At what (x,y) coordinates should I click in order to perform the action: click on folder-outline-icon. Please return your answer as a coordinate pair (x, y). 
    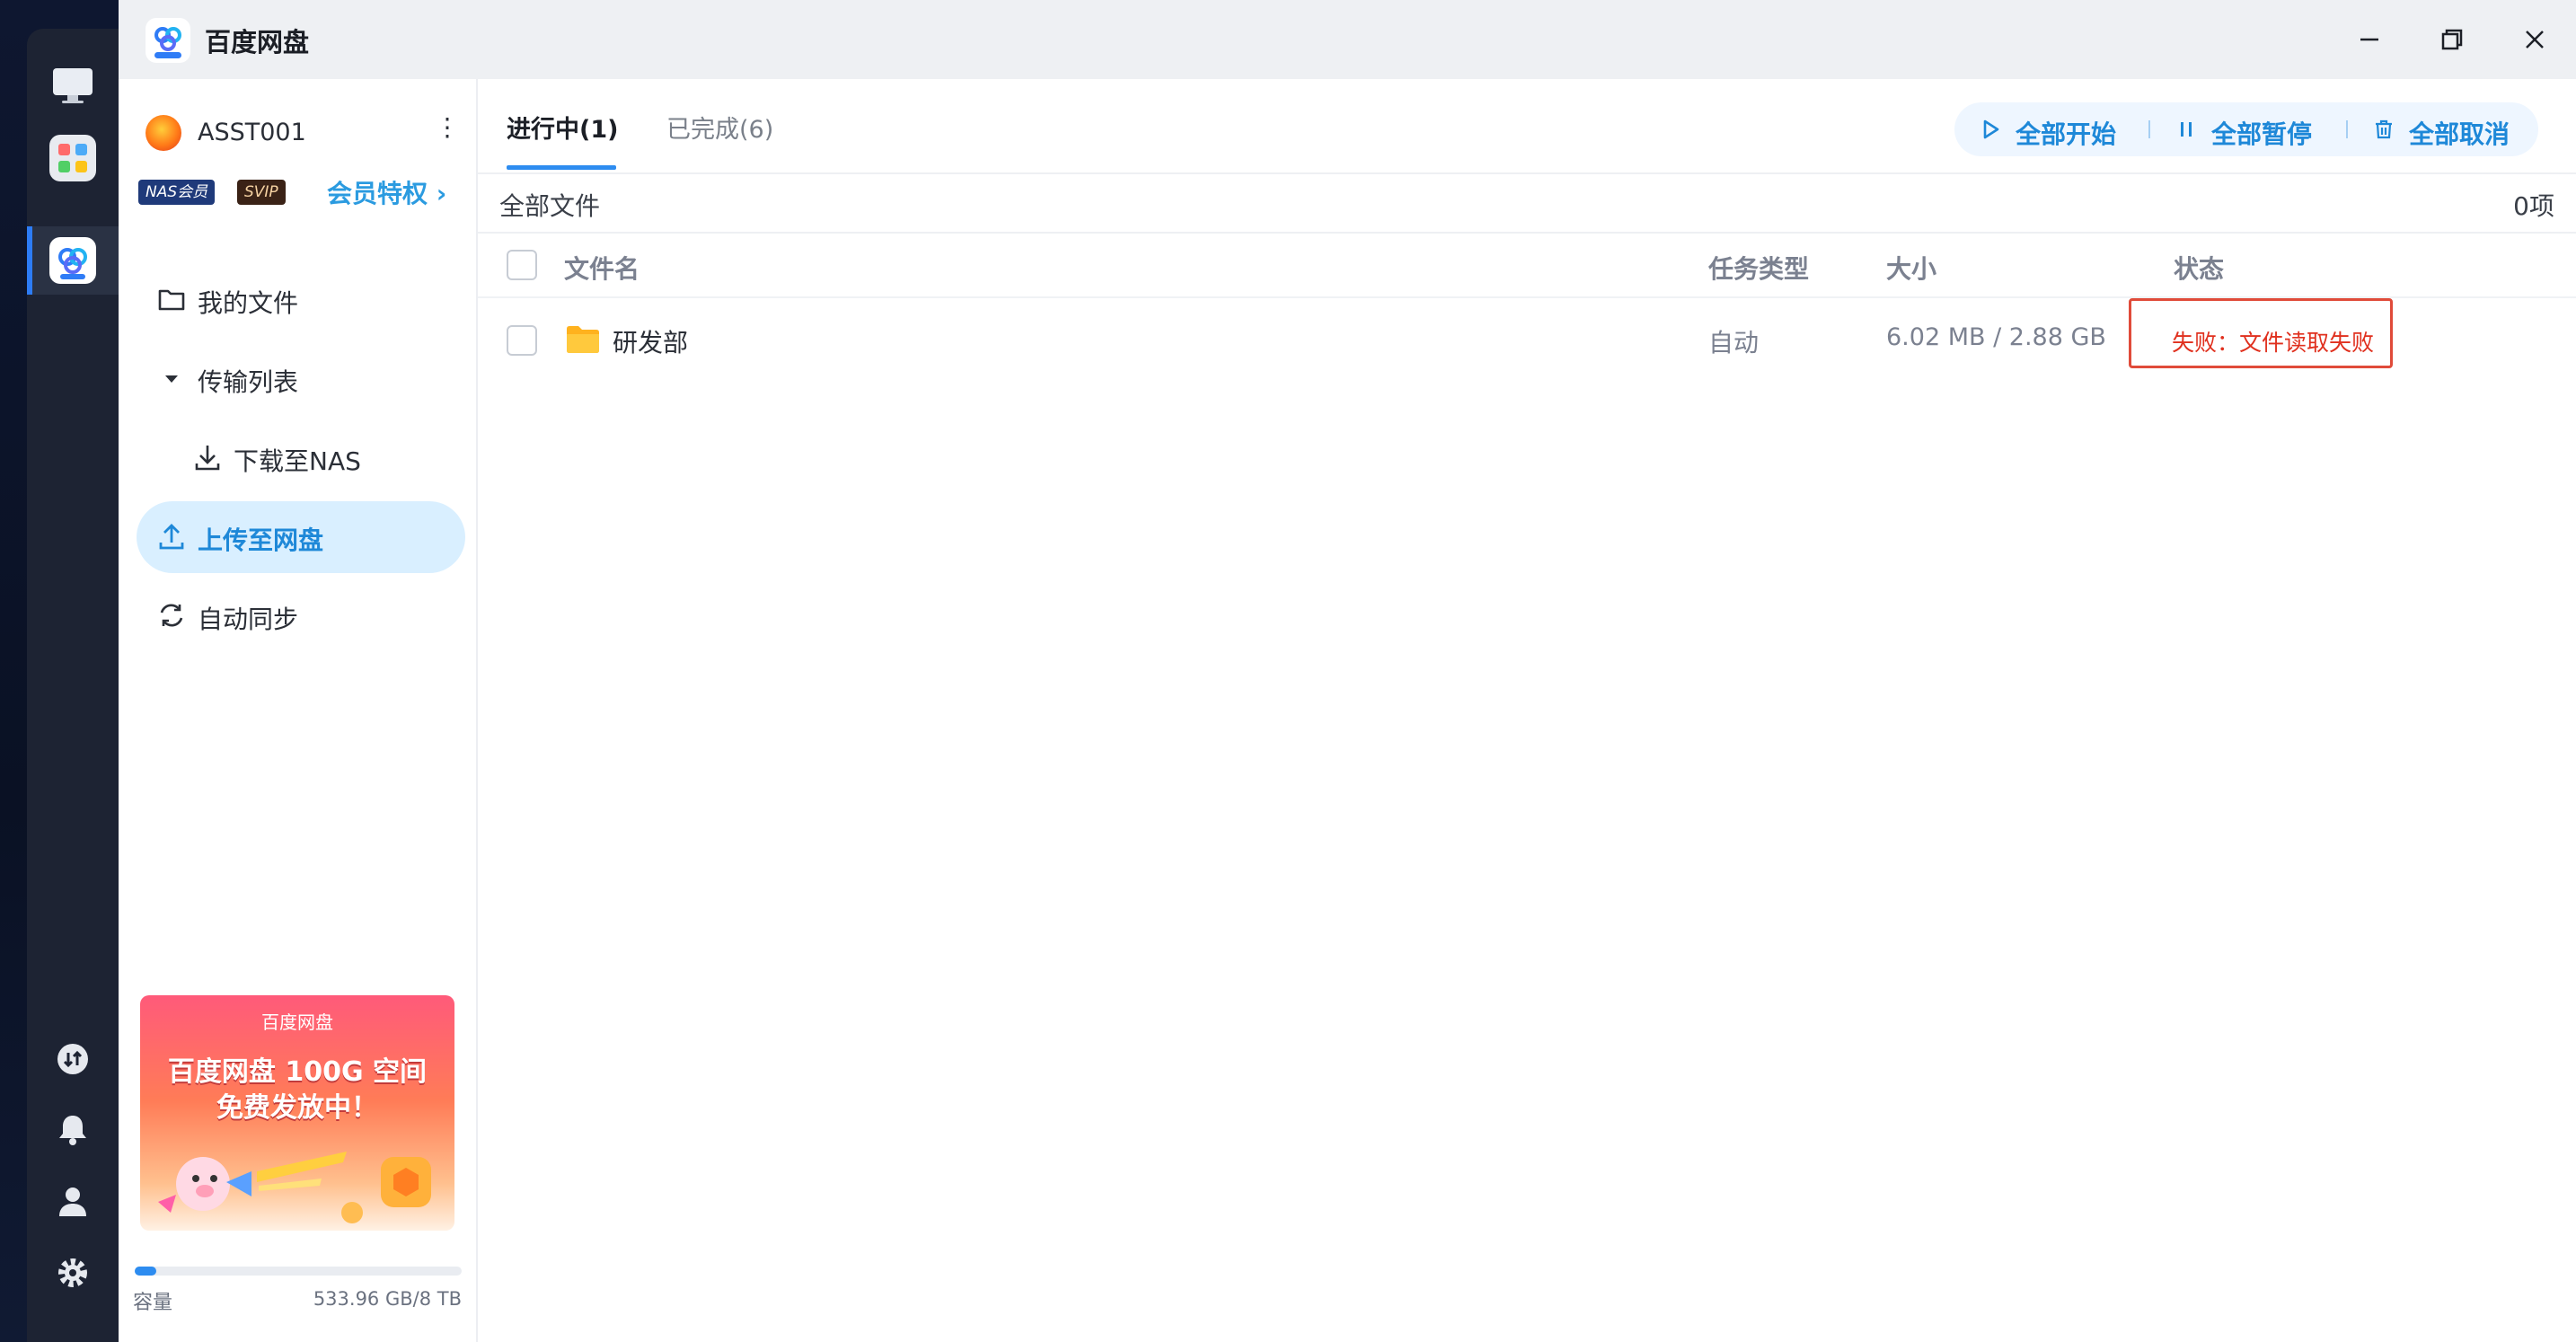
    Looking at the image, I should click on (171, 299).